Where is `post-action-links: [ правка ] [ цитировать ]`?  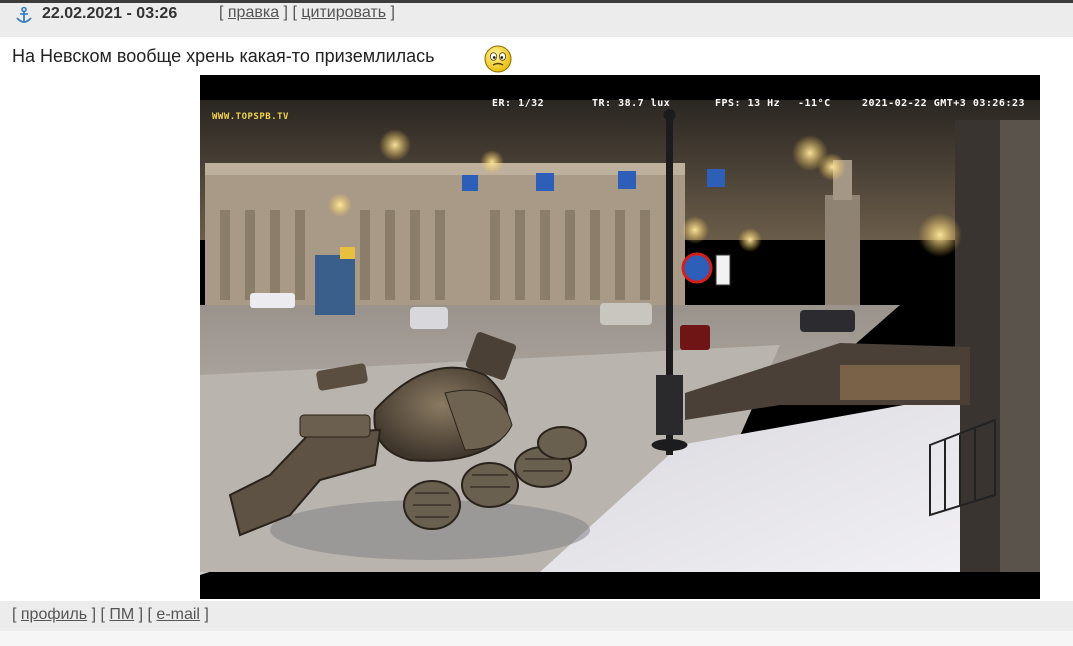
post-action-links: [ правка ] [ цитировать ] is located at coordinates (307, 12).